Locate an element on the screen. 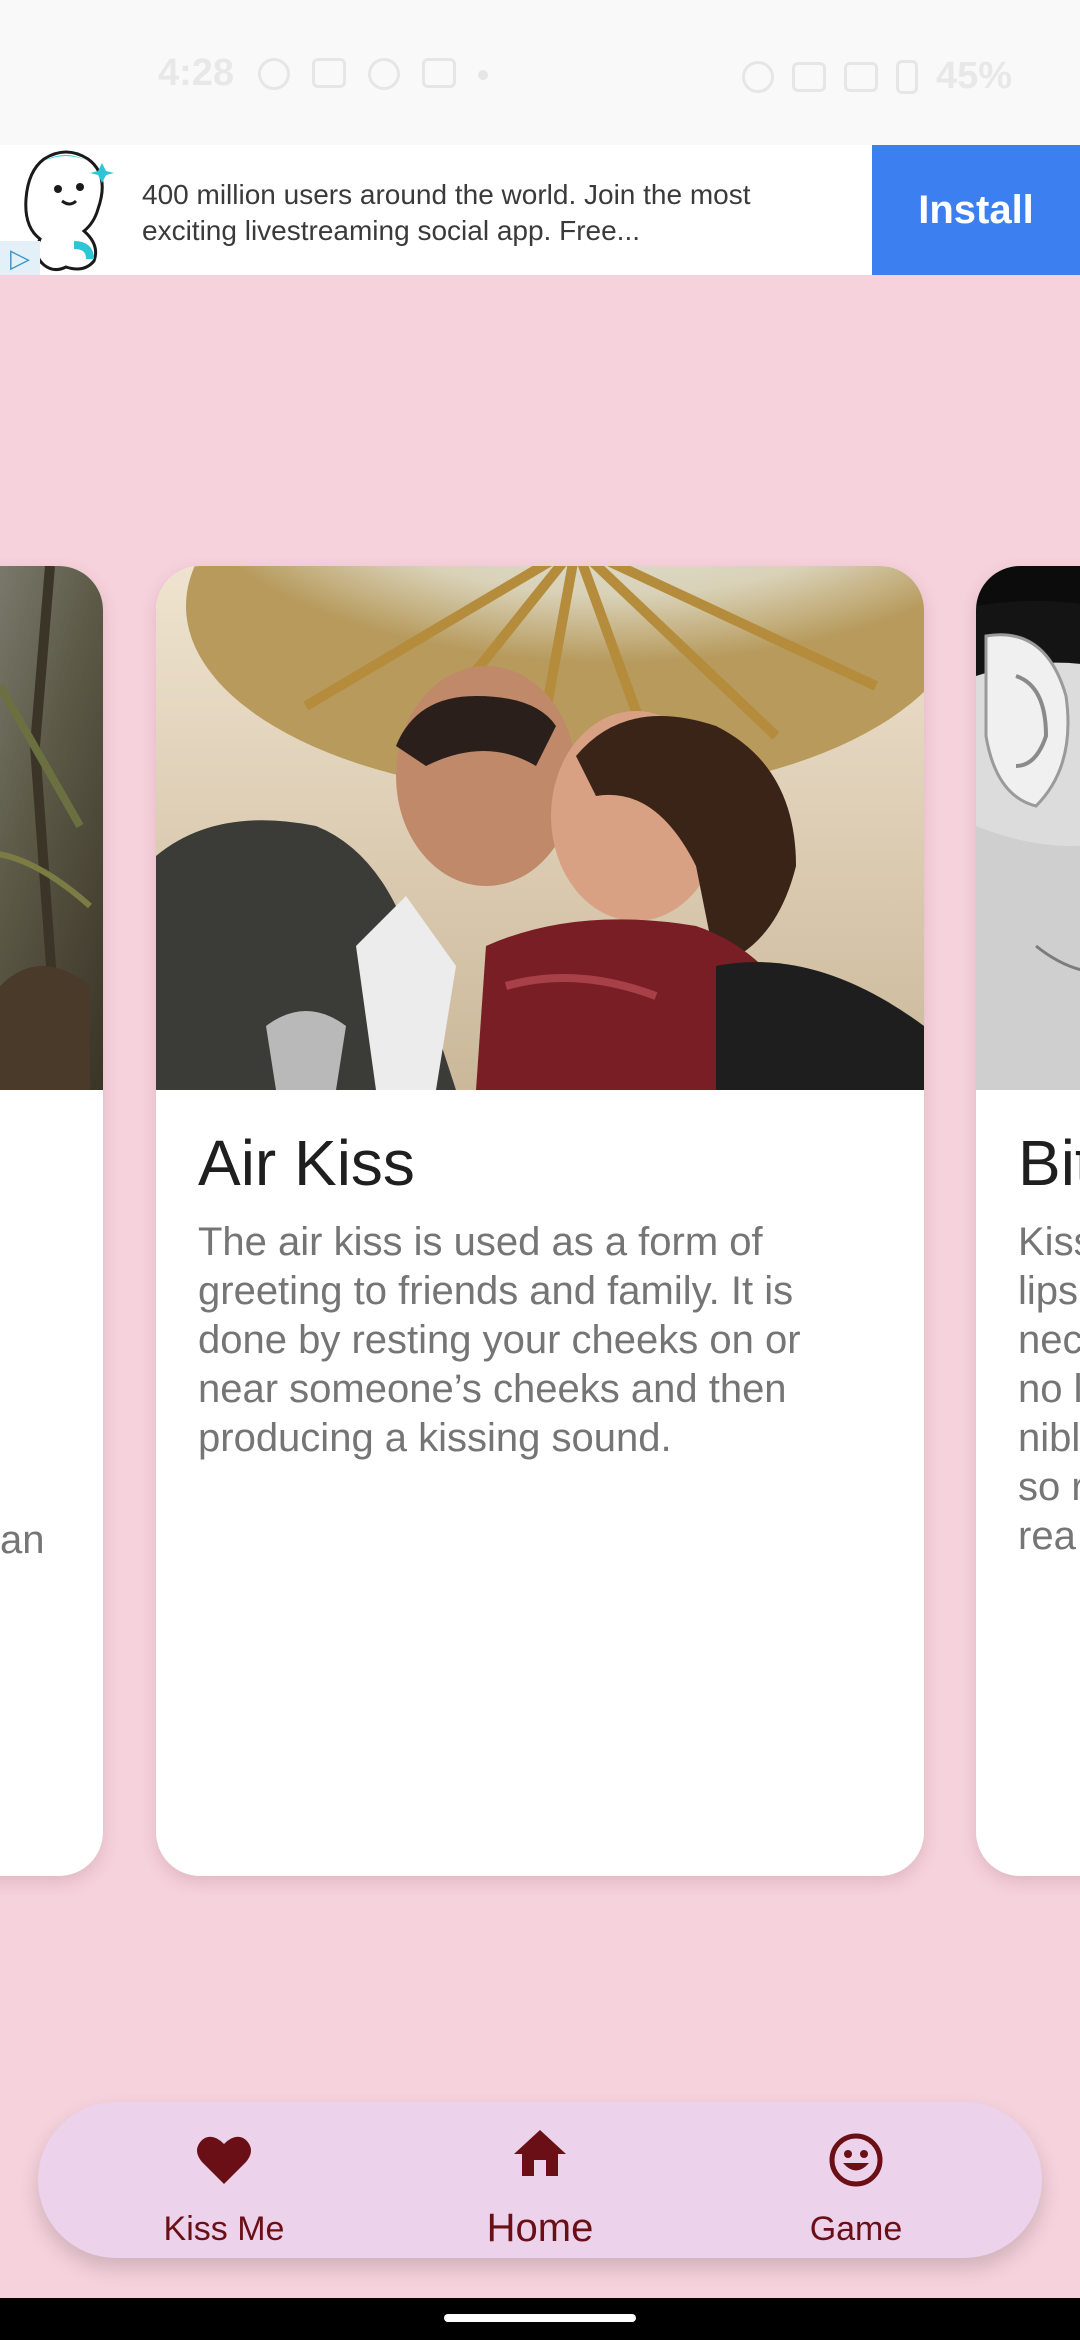  dot-icon is located at coordinates (483, 75).